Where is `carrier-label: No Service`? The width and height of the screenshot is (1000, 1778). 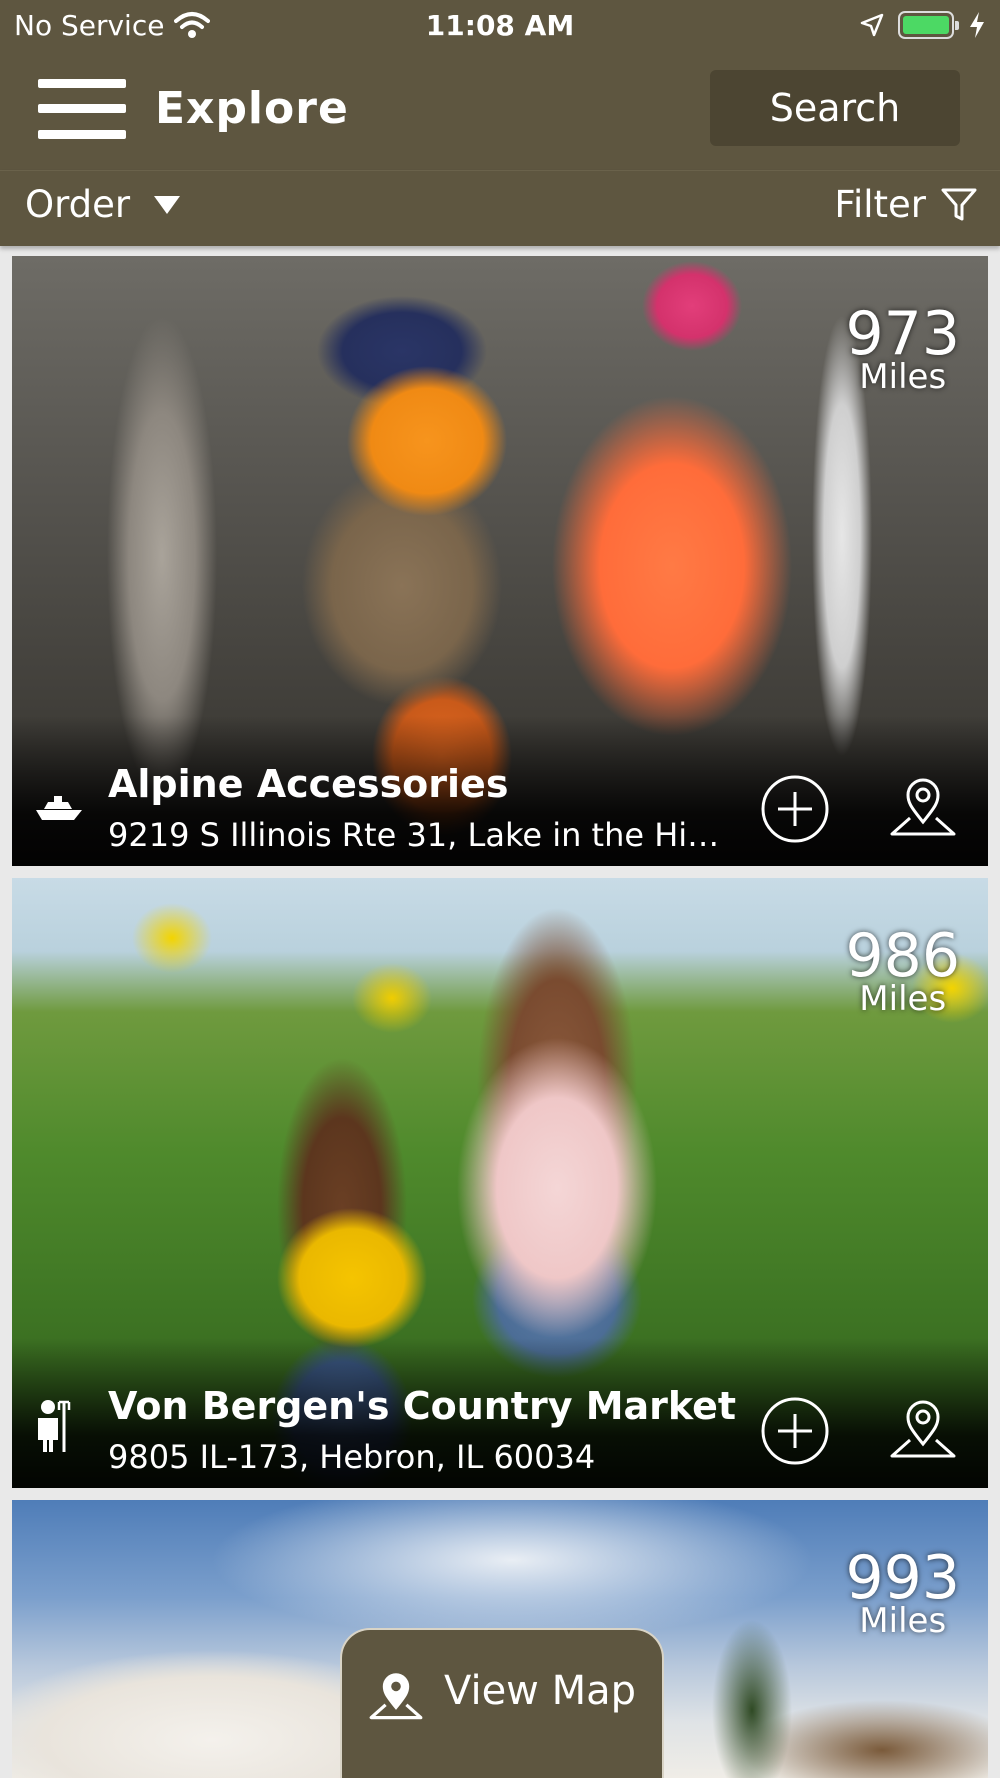
carrier-label: No Service is located at coordinates (89, 25).